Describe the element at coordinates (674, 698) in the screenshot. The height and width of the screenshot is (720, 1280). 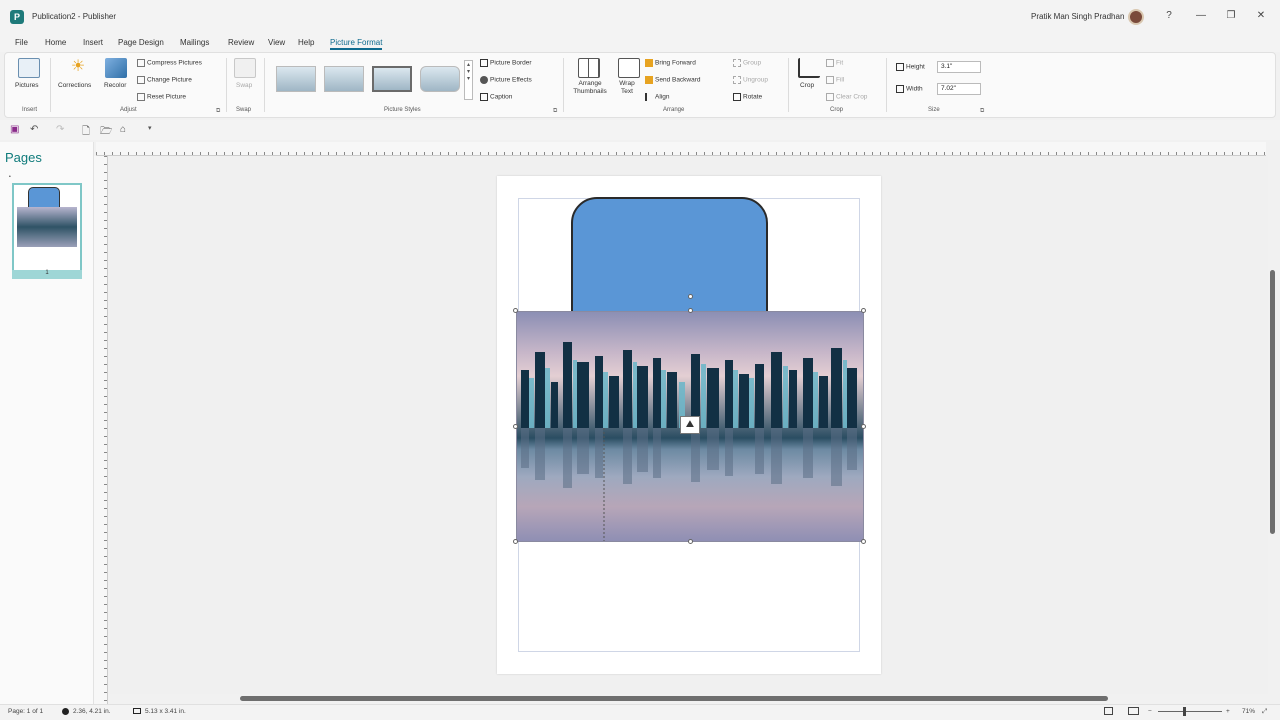
I see `horizontal-scrollbar` at that location.